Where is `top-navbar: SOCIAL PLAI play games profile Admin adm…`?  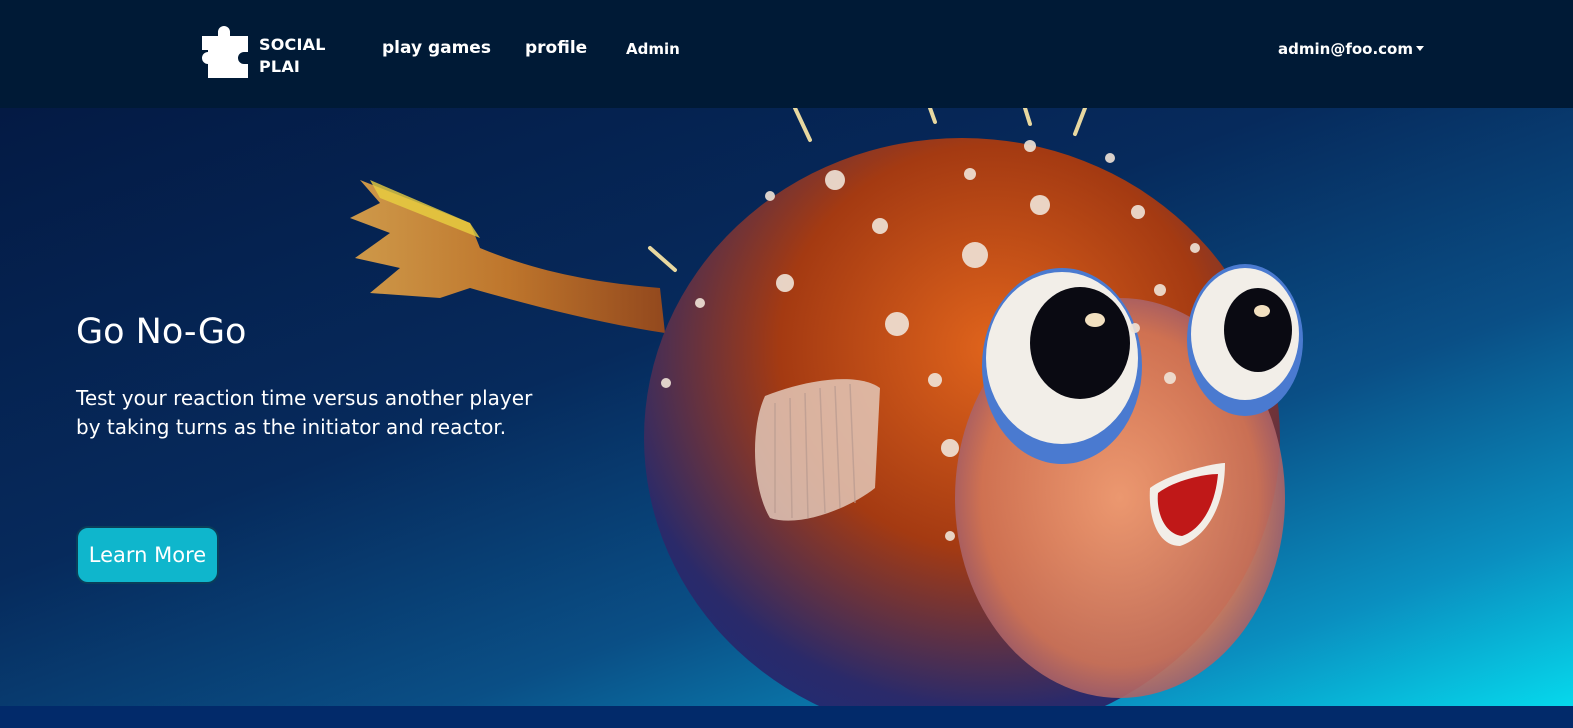
top-navbar: SOCIAL PLAI play games profile Admin adm… is located at coordinates (786, 54).